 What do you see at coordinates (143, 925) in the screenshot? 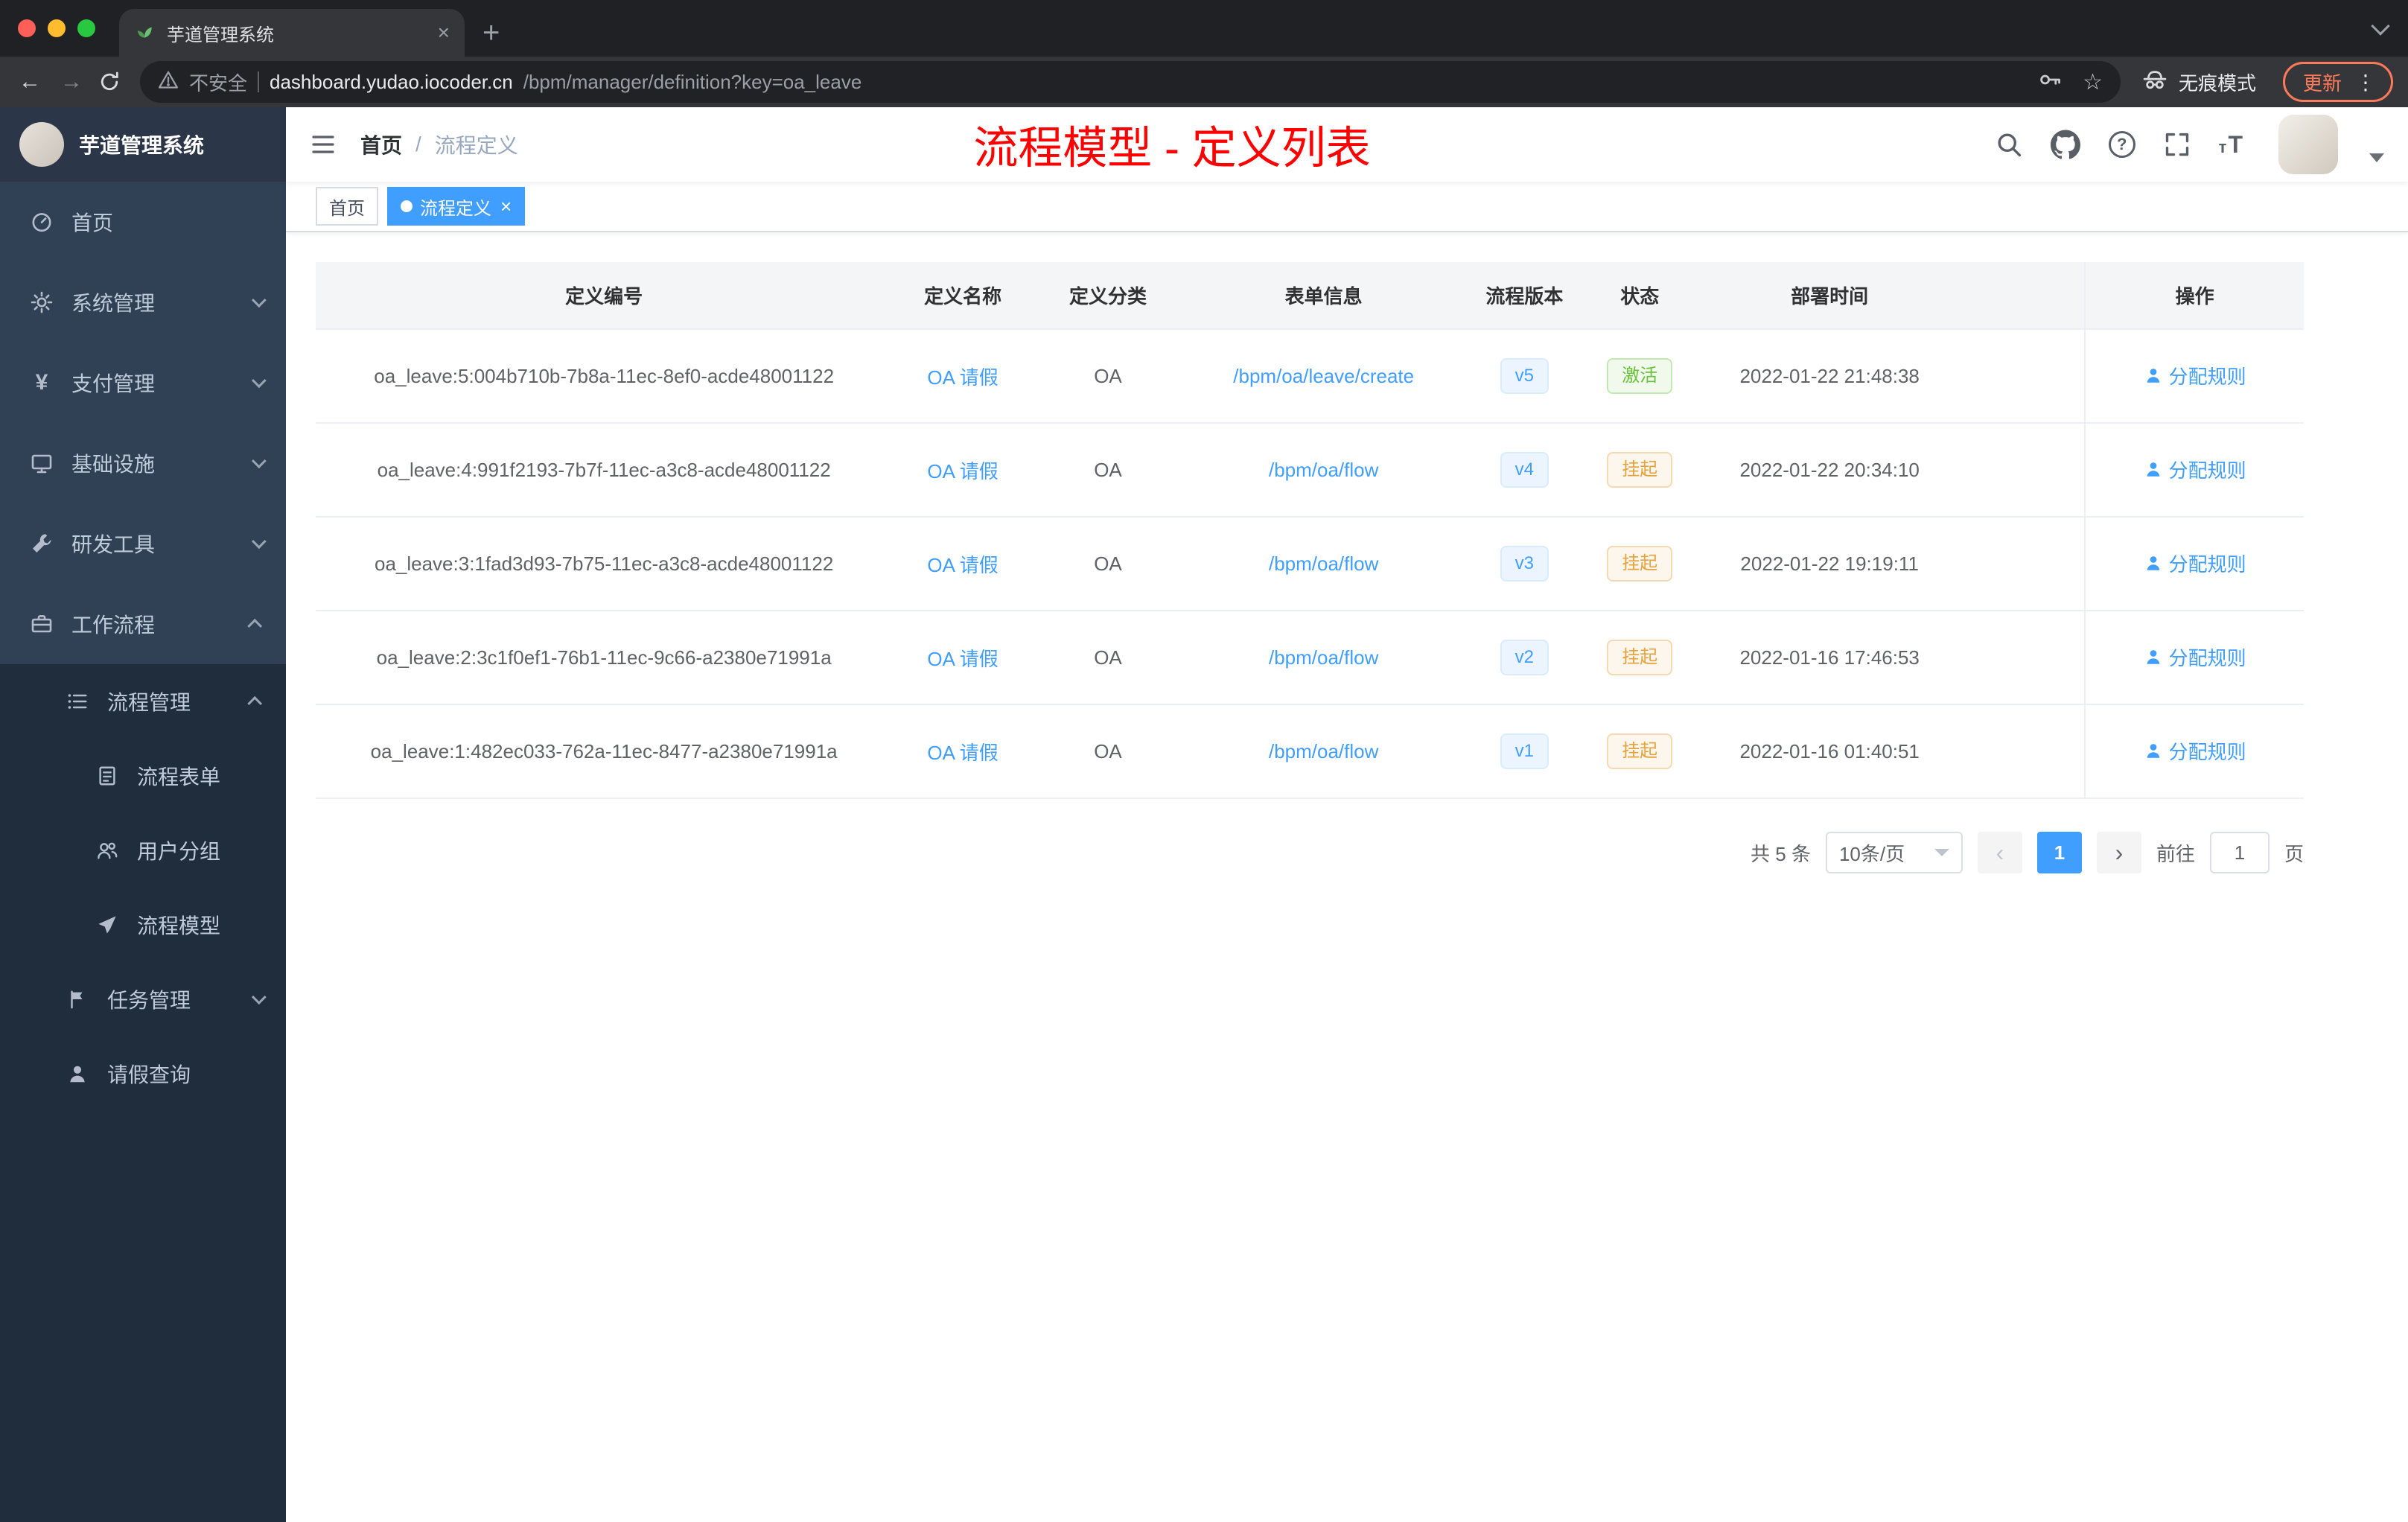
I see `sidebar-item-process-model: 流程模型` at bounding box center [143, 925].